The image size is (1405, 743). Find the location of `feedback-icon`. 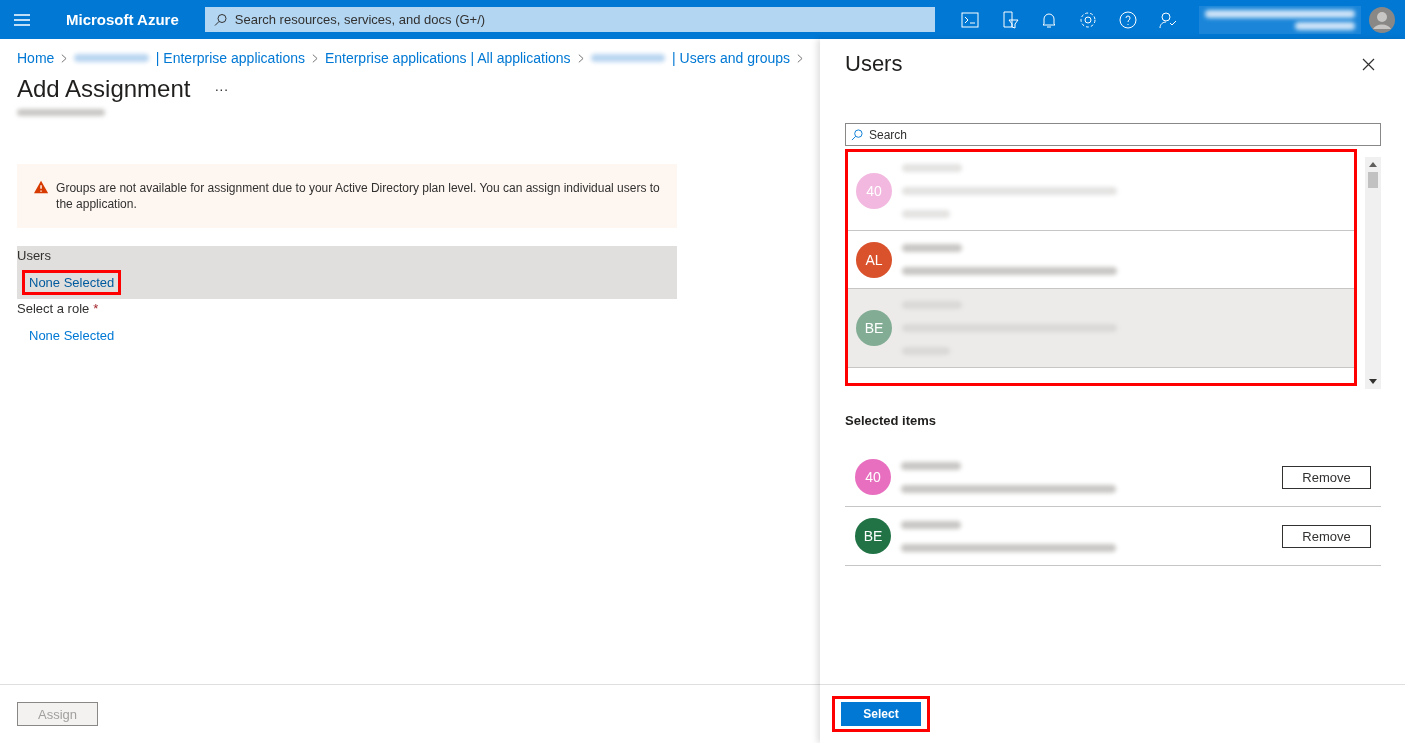

feedback-icon is located at coordinates (1167, 19).